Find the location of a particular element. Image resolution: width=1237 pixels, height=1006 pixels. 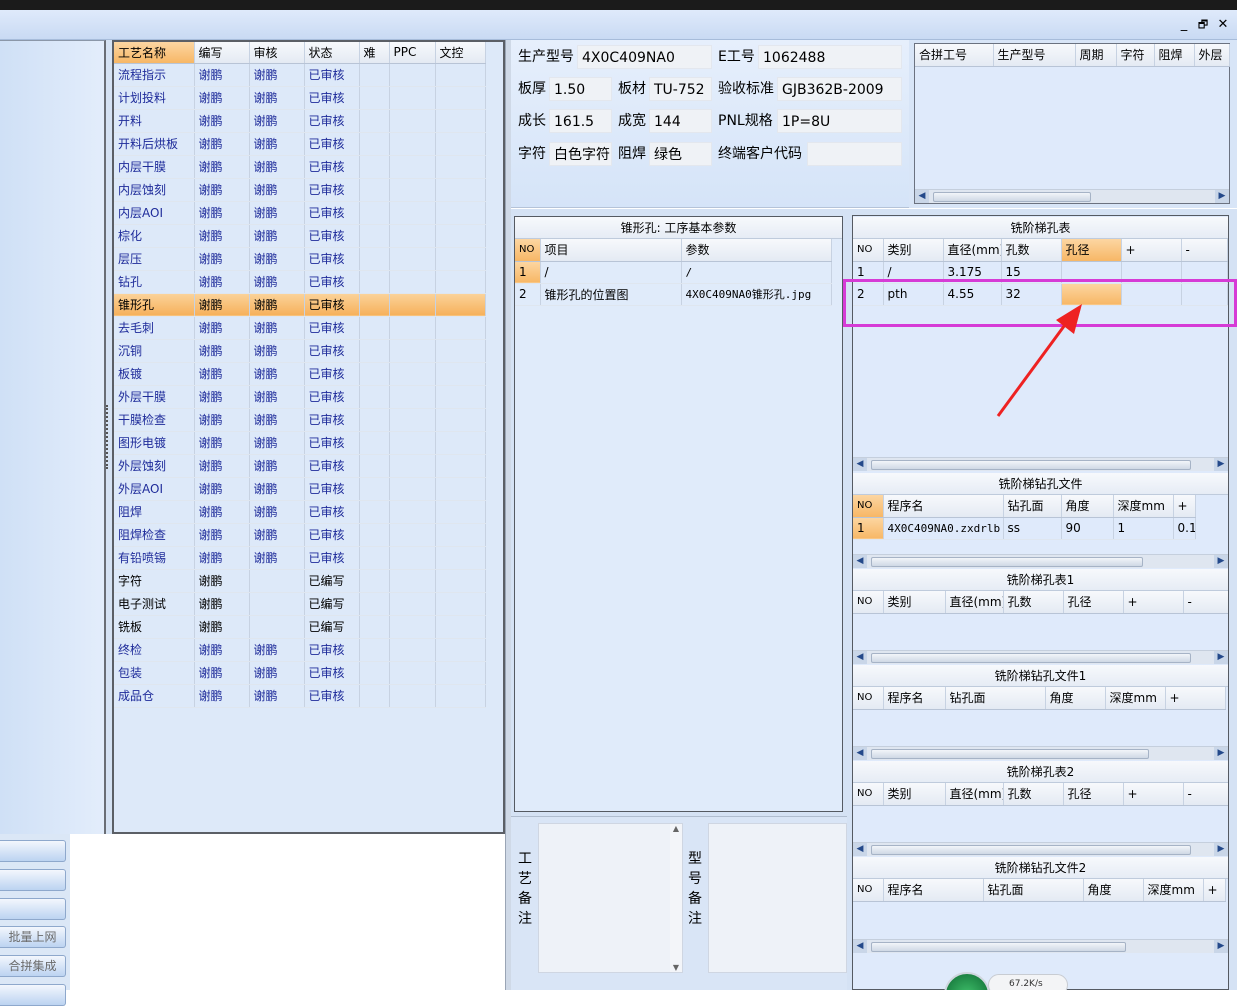

step-hole2-col-header-5: + is located at coordinates (1153, 794).